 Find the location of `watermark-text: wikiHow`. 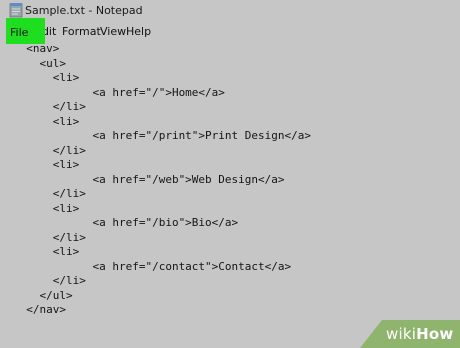

watermark-text: wikiHow is located at coordinates (419, 334).